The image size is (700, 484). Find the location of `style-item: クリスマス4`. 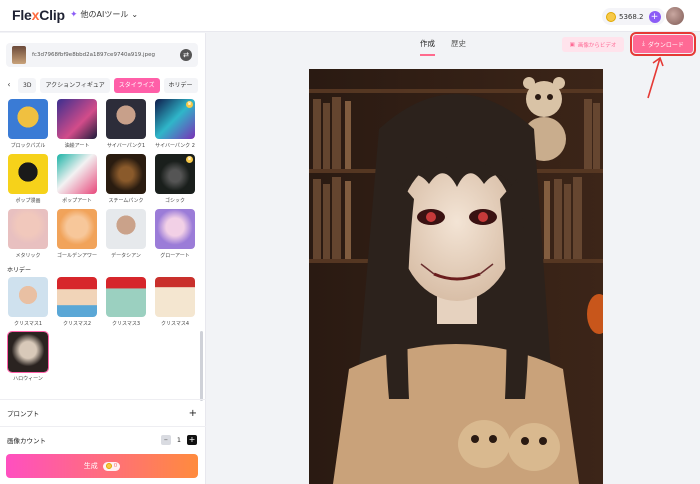

style-item: クリスマス4 is located at coordinates (175, 302).